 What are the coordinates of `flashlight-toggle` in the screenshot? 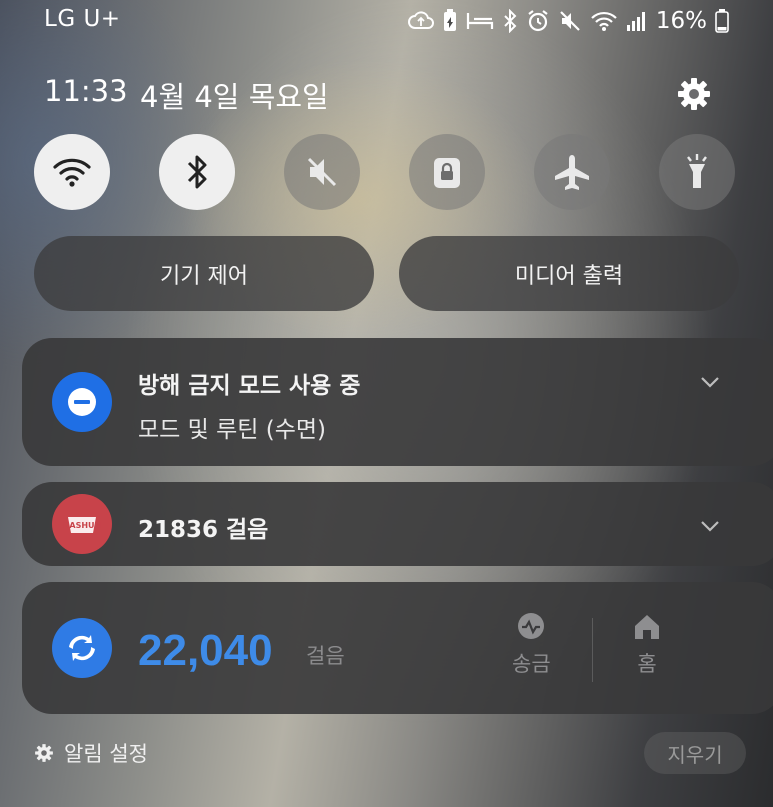 It's located at (697, 172).